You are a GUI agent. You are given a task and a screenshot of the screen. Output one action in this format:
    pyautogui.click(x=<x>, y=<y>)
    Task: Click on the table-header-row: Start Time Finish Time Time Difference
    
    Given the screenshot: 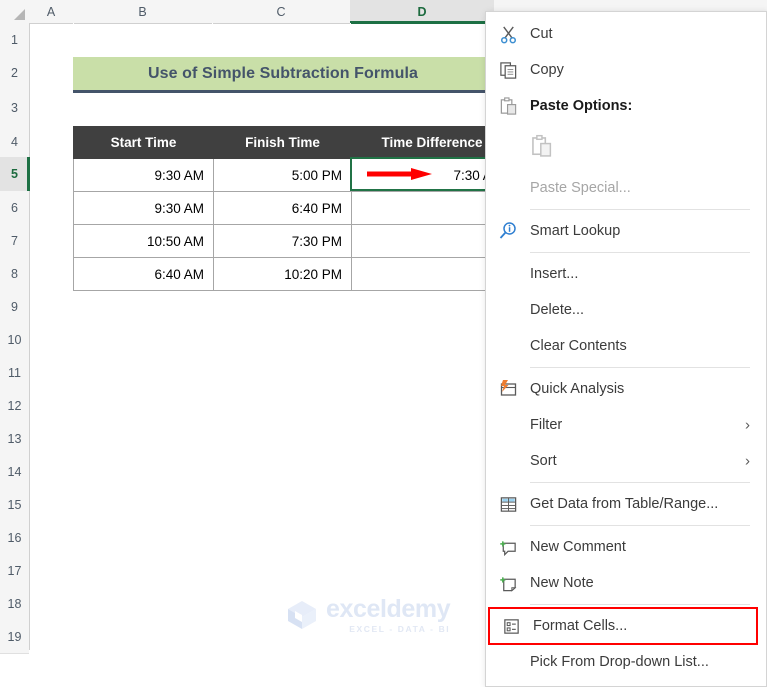 What is the action you would take?
    pyautogui.click(x=293, y=142)
    